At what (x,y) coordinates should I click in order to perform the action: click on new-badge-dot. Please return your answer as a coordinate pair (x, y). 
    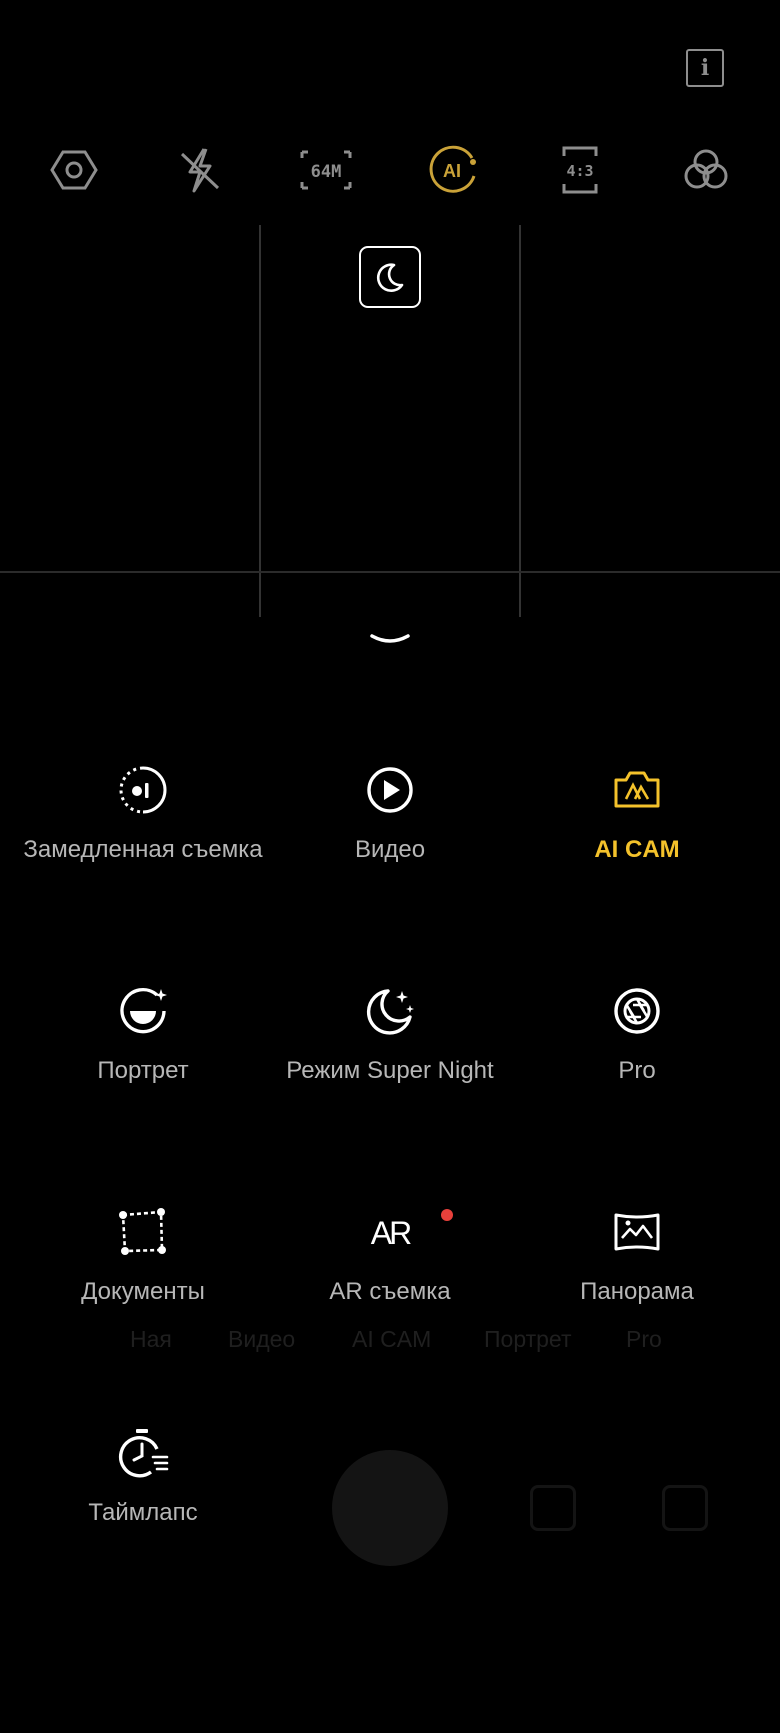
    Looking at the image, I should click on (447, 1215).